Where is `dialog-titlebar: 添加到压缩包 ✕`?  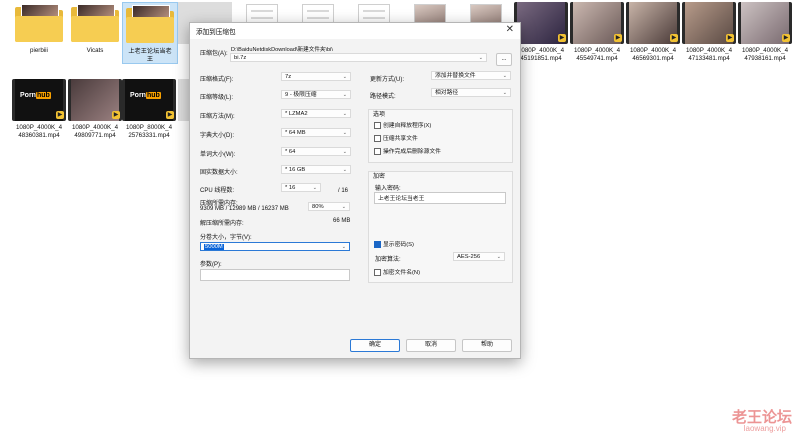 dialog-titlebar: 添加到压缩包 ✕ is located at coordinates (355, 31).